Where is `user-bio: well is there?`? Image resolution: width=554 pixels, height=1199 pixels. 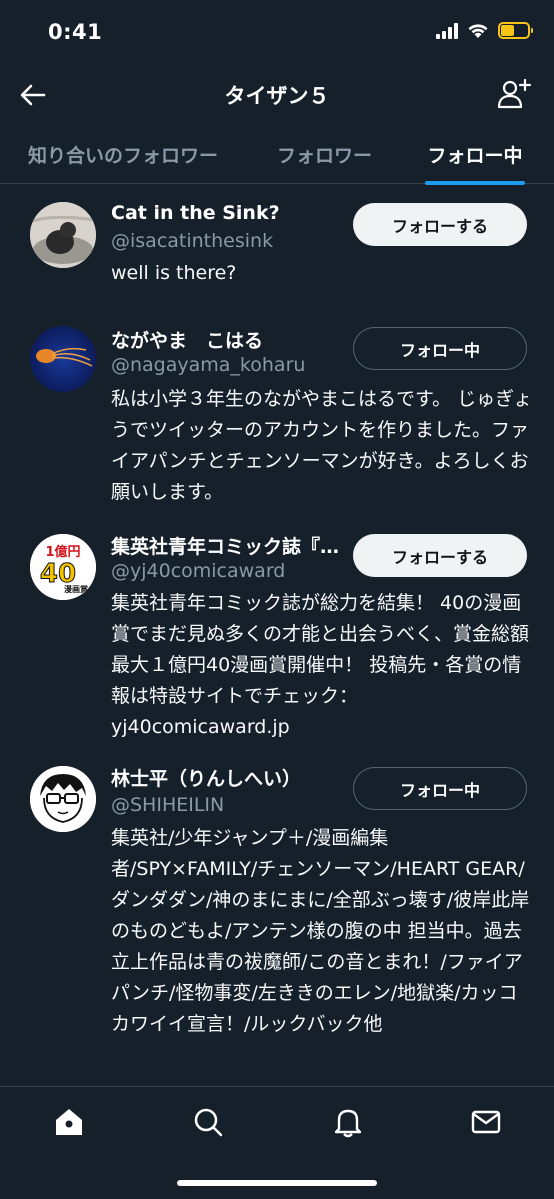
user-bio: well is there? is located at coordinates (174, 273).